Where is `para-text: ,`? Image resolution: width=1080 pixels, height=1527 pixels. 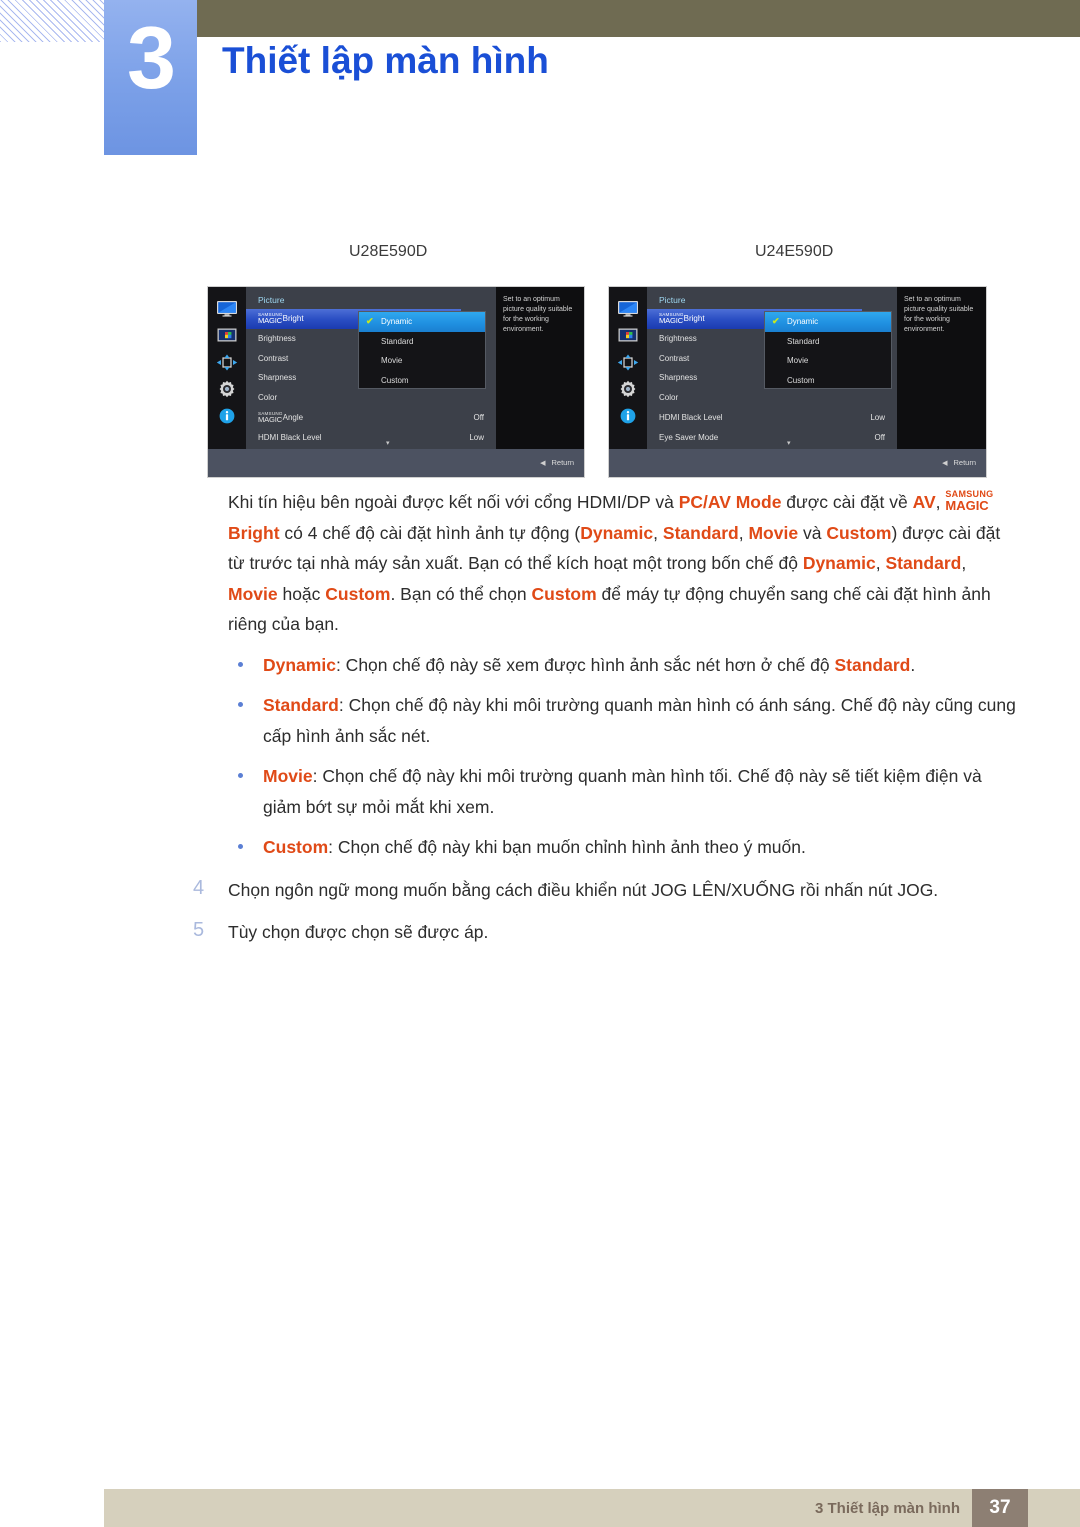 para-text: , is located at coordinates (658, 532).